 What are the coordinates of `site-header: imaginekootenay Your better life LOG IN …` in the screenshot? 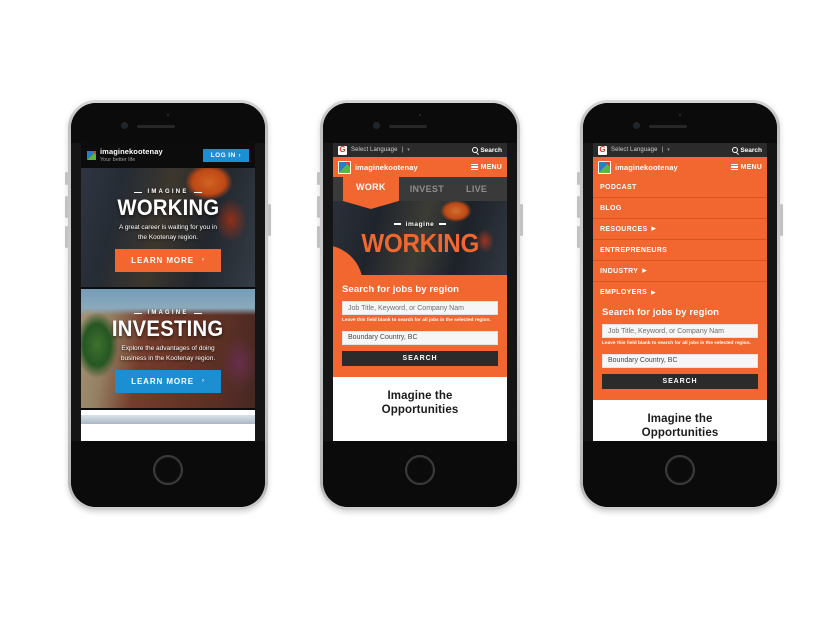 It's located at (168, 155).